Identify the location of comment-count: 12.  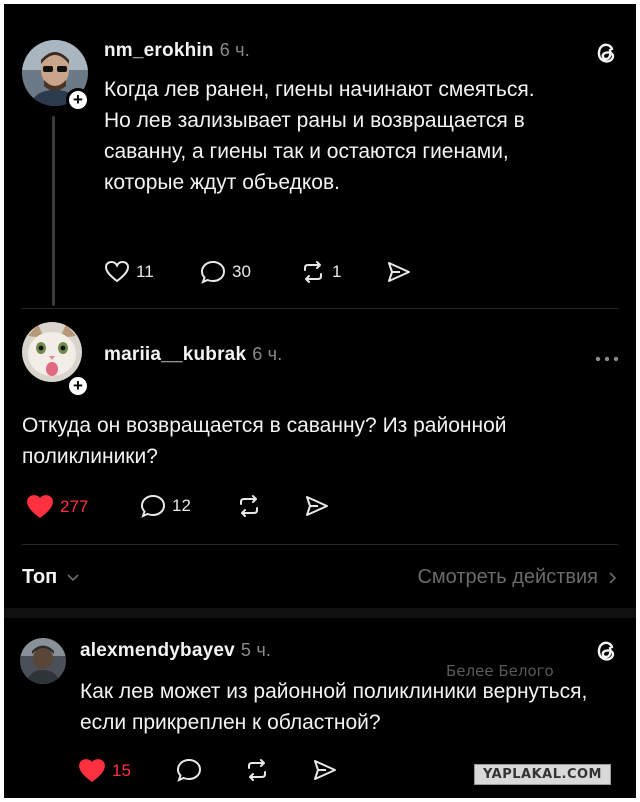
(181, 505).